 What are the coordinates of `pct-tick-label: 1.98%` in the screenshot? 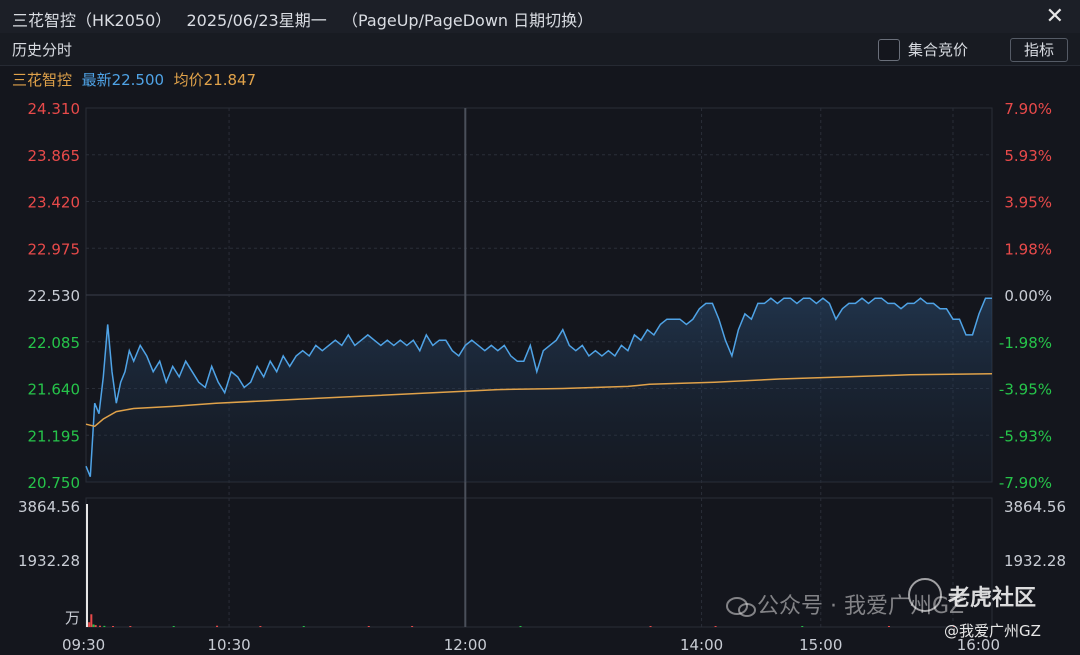 It's located at (1028, 249).